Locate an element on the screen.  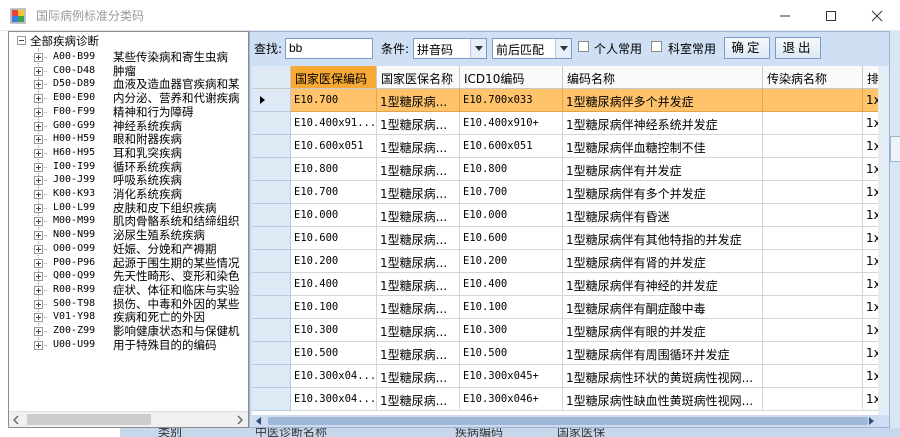
tree-item: Z00-Z99 影响健康状态和与保健机 is located at coordinates (128, 331).